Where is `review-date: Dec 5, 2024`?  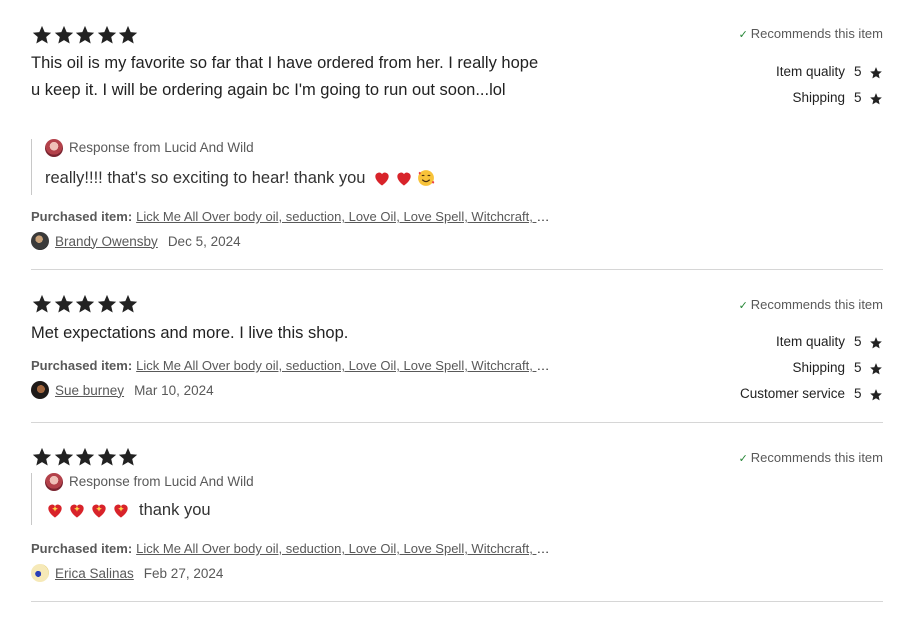
review-date: Dec 5, 2024 is located at coordinates (204, 241).